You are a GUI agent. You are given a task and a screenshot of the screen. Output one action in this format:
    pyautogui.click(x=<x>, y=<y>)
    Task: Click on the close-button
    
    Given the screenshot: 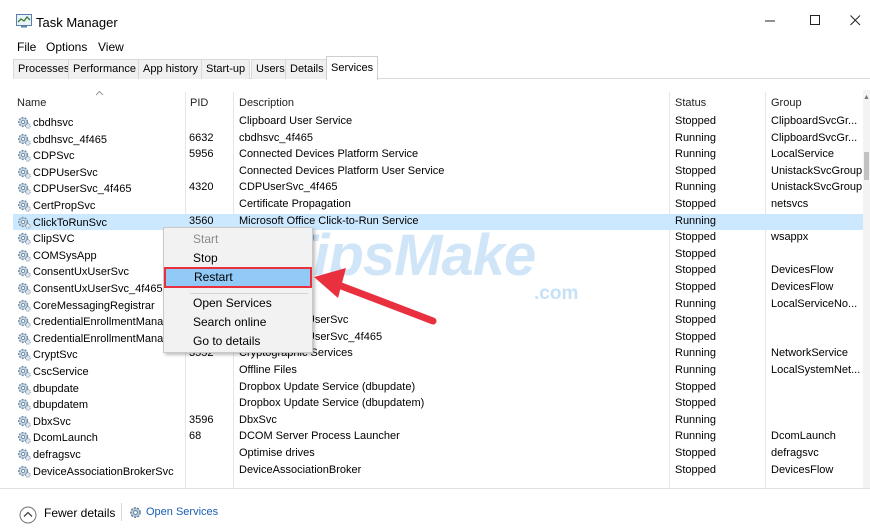 What is the action you would take?
    pyautogui.click(x=851, y=20)
    